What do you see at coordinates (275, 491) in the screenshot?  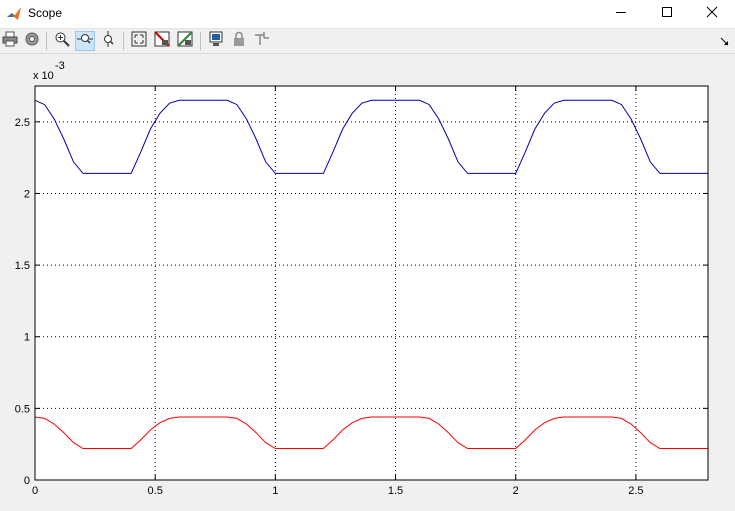 I see `x-tick-label: 1` at bounding box center [275, 491].